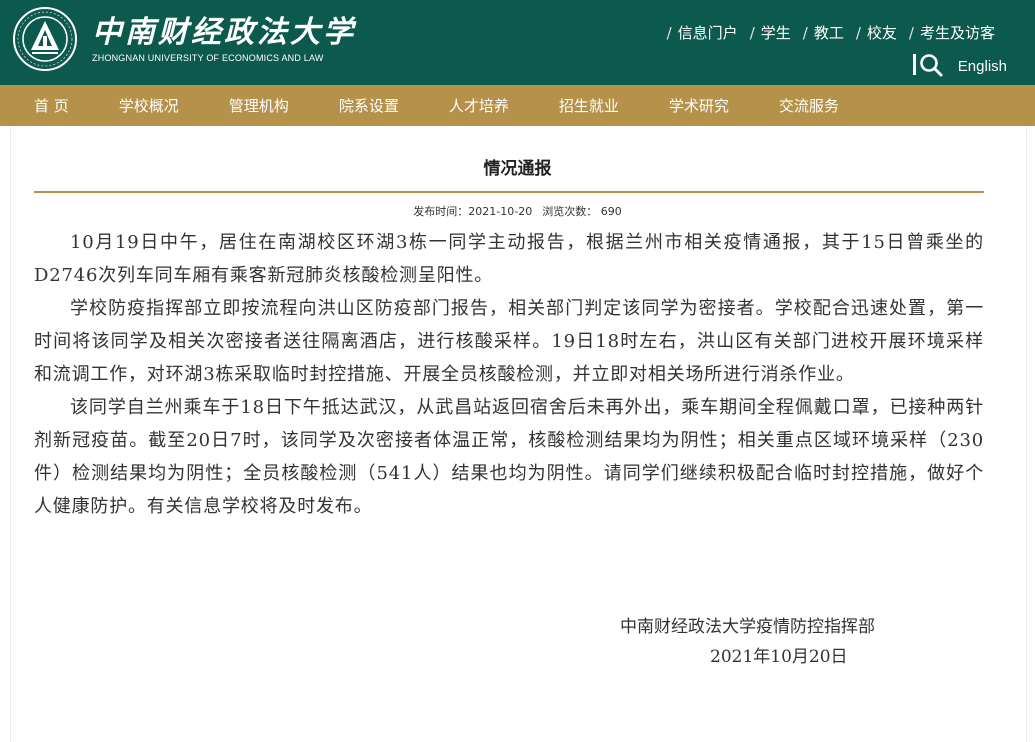 This screenshot has height=742, width=1035. What do you see at coordinates (957, 33) in the screenshot?
I see `top-link-label: 考生及访客` at bounding box center [957, 33].